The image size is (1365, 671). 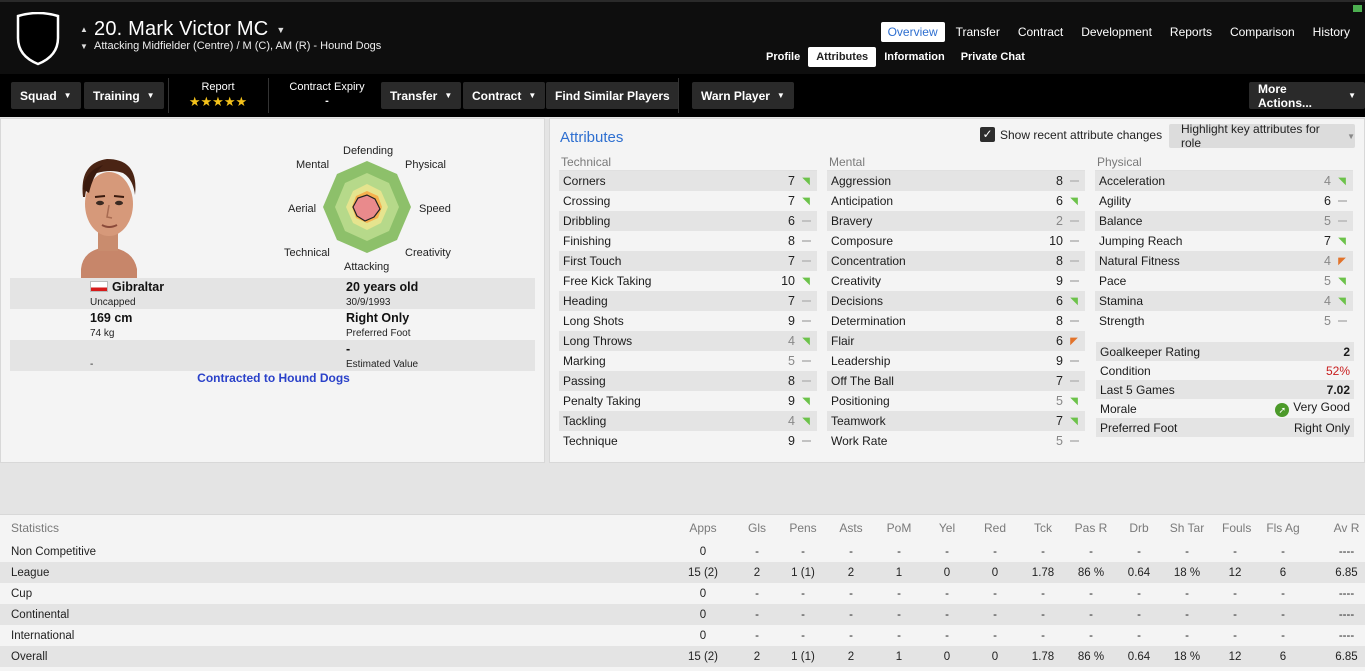 I want to click on stats-header-drb: Drb, so click(x=1139, y=528).